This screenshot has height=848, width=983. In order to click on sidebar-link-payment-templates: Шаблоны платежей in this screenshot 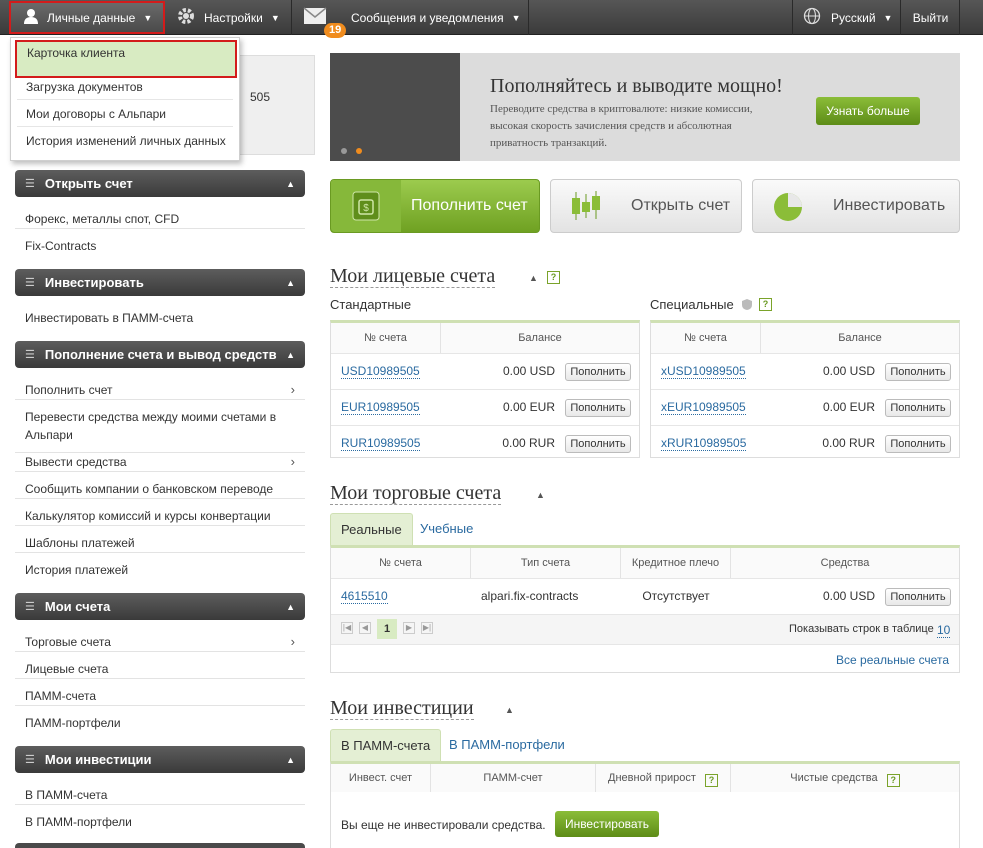, I will do `click(160, 543)`.